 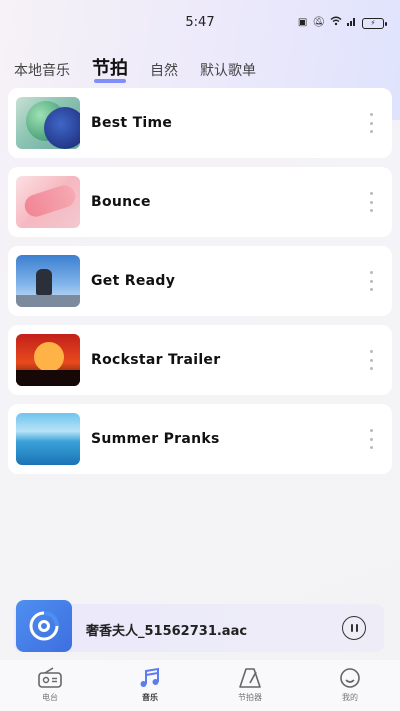 I want to click on nav-profile: 我的, so click(x=350, y=685).